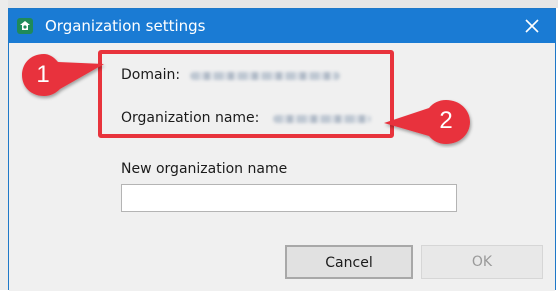  Describe the element at coordinates (482, 262) in the screenshot. I see `ok-button: OK` at that location.